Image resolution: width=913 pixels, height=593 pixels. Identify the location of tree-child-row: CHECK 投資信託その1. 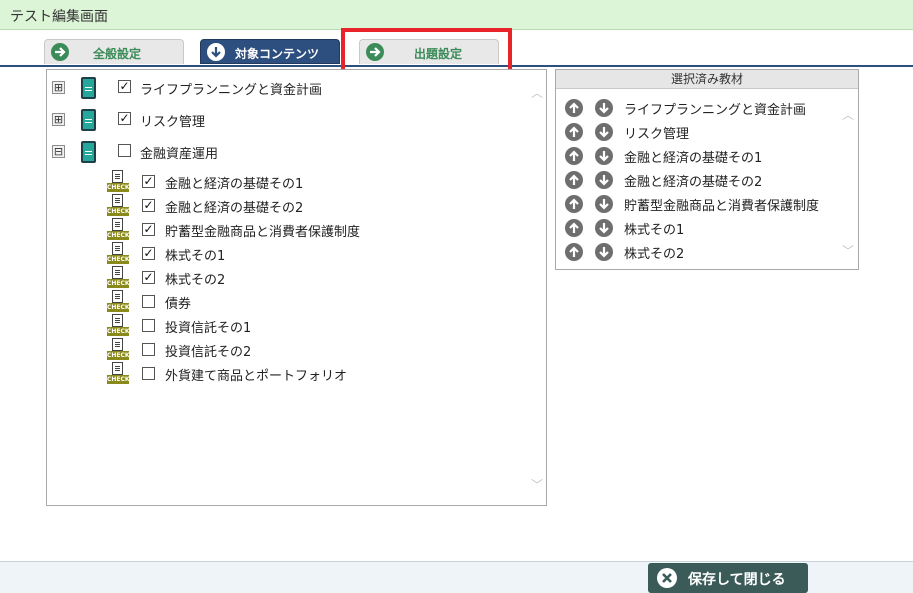
(287, 326).